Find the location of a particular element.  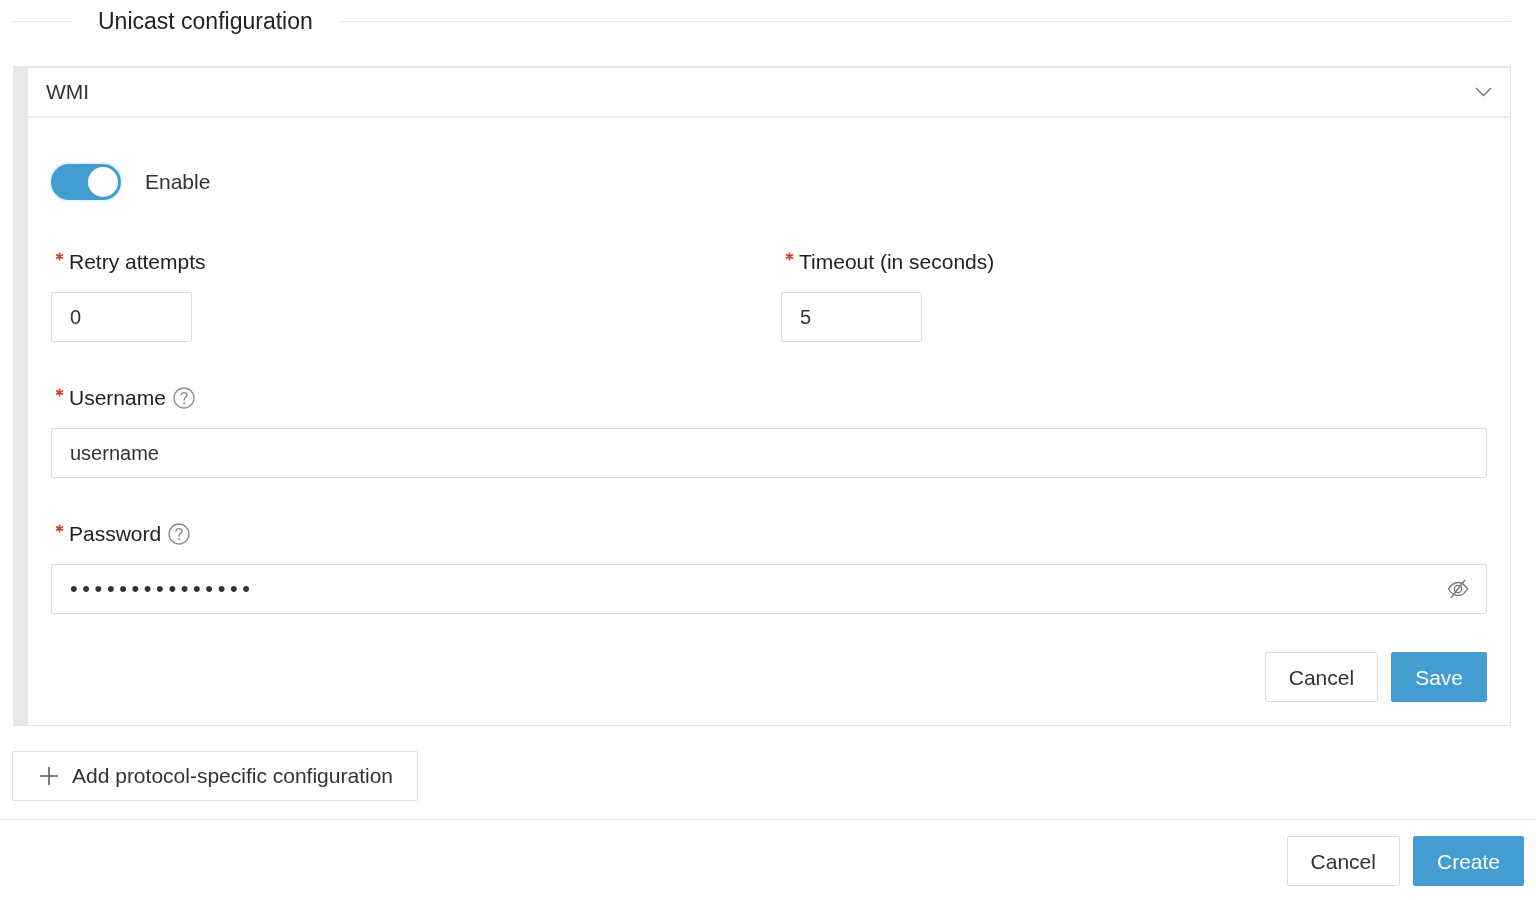

number-field: 0 is located at coordinates (121, 317).